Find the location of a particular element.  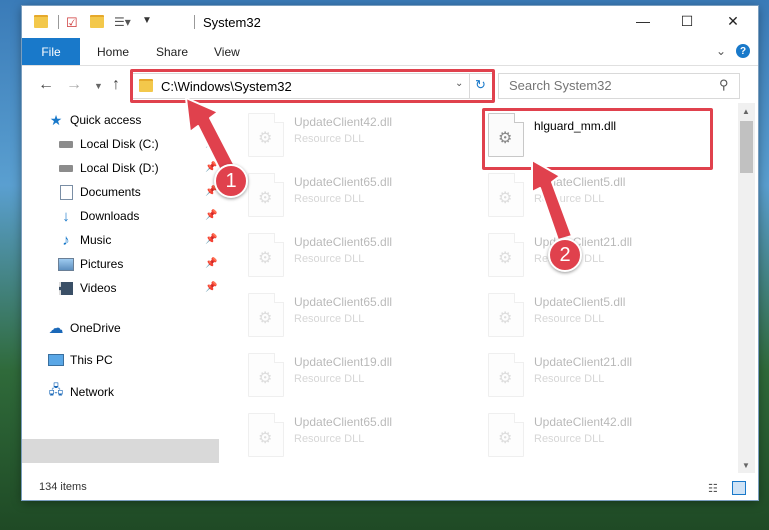

step-1-badge: 1 is located at coordinates (231, 181).